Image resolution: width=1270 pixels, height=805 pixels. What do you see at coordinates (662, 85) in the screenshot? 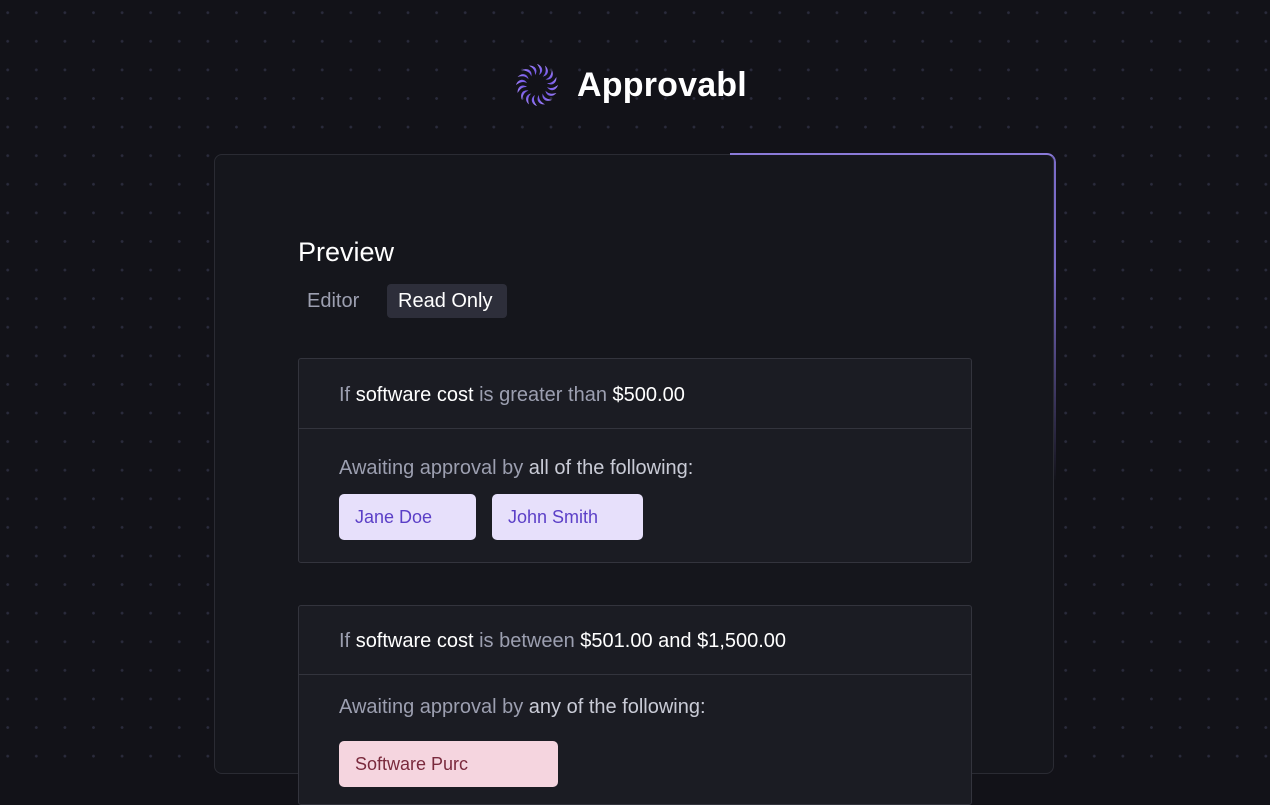
I see `brand-name: Approvabl` at bounding box center [662, 85].